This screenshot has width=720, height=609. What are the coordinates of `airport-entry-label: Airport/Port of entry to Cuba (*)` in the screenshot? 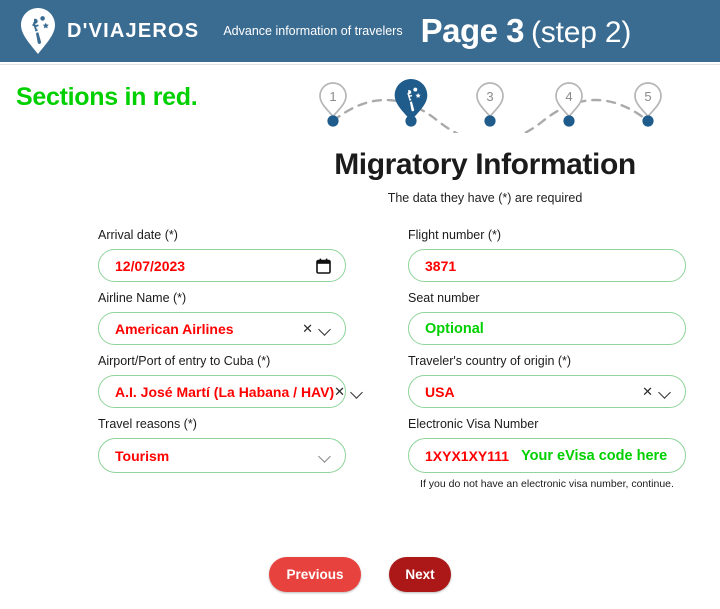 It's located at (184, 361).